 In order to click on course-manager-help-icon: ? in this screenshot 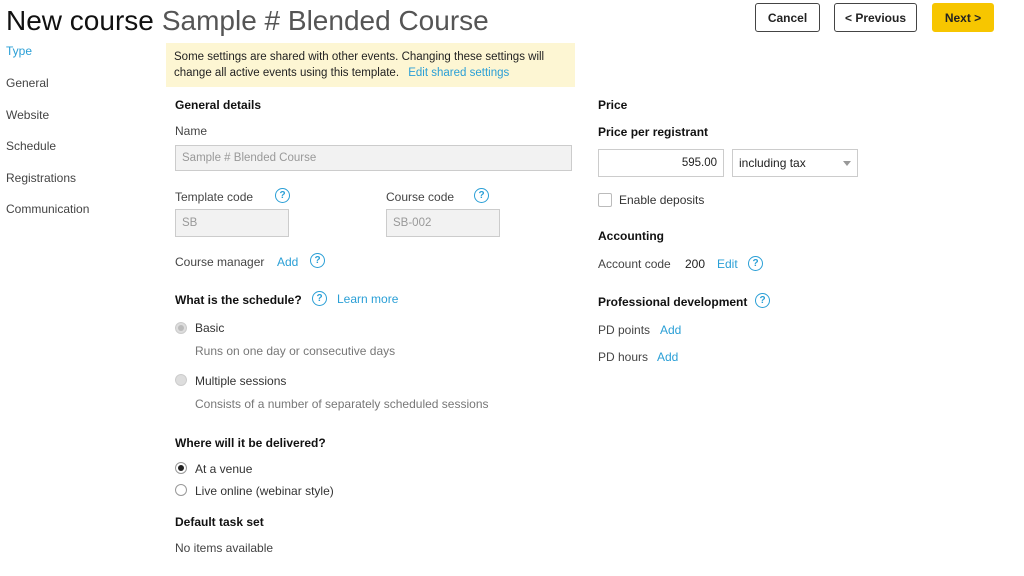, I will do `click(317, 260)`.